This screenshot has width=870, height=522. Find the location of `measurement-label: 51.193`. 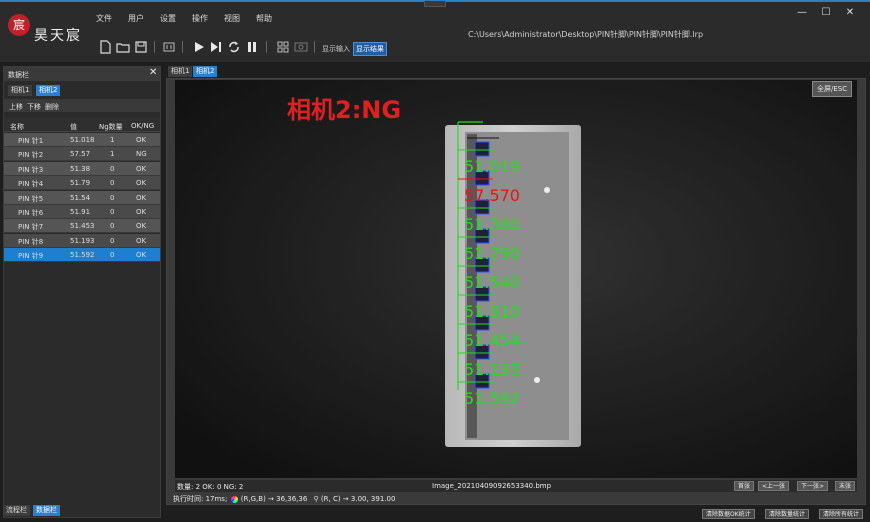

measurement-label: 51.193 is located at coordinates (492, 369).